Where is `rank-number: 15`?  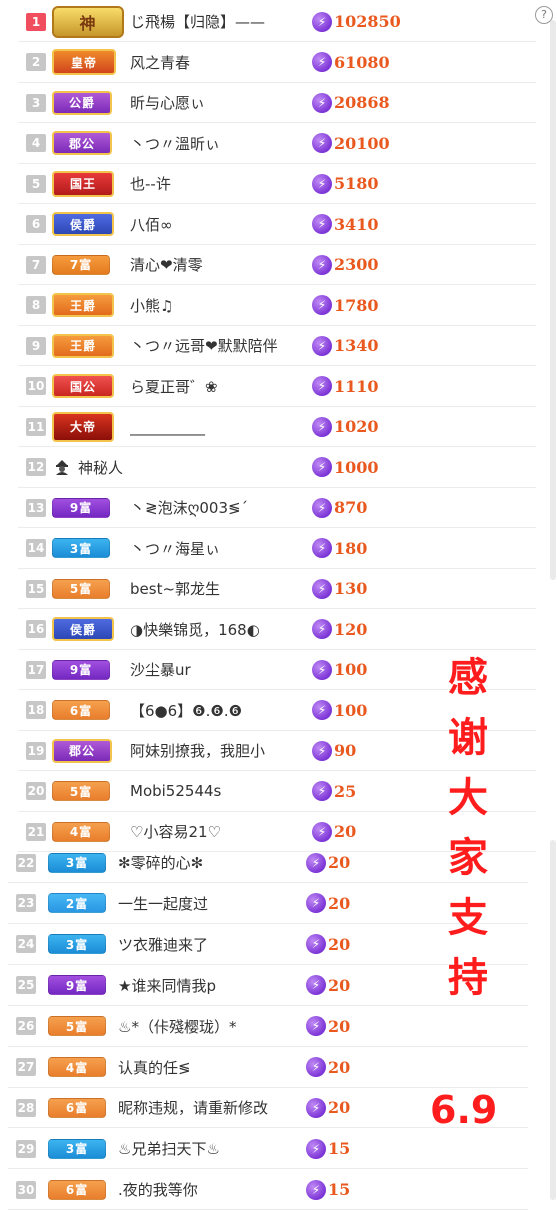 rank-number: 15 is located at coordinates (36, 588).